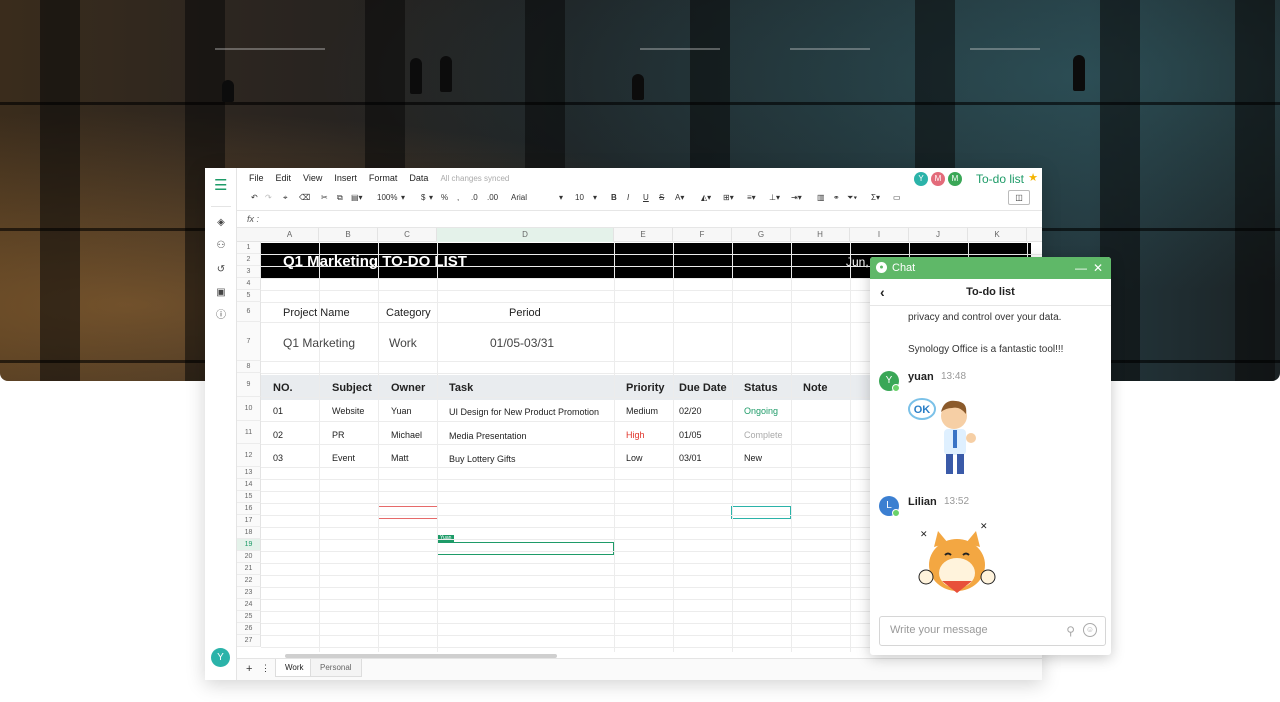  I want to click on sheet-tab-personal: Personal, so click(336, 668).